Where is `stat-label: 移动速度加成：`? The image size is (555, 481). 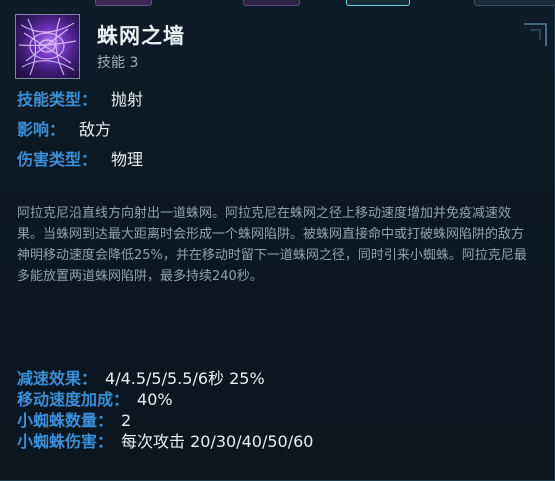
stat-label: 移动速度加成： is located at coordinates (73, 399).